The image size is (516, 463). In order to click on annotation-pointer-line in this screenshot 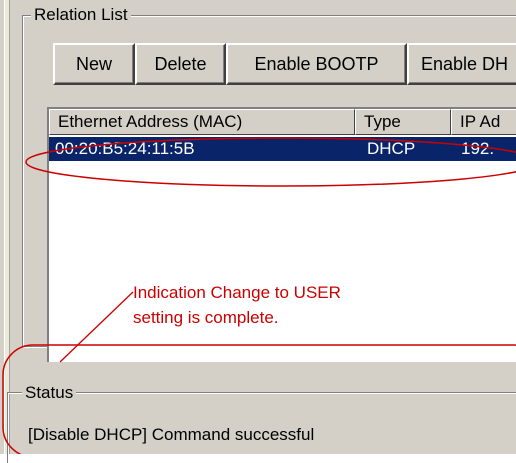, I will do `click(96, 327)`.